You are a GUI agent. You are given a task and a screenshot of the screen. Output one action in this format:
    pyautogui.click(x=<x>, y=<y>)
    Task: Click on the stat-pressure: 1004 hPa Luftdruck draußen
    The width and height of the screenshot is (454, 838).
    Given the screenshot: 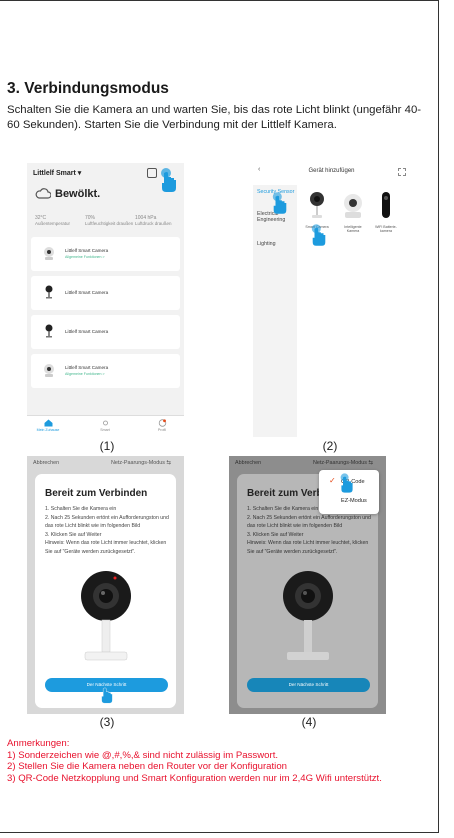 What is the action you would take?
    pyautogui.click(x=153, y=220)
    